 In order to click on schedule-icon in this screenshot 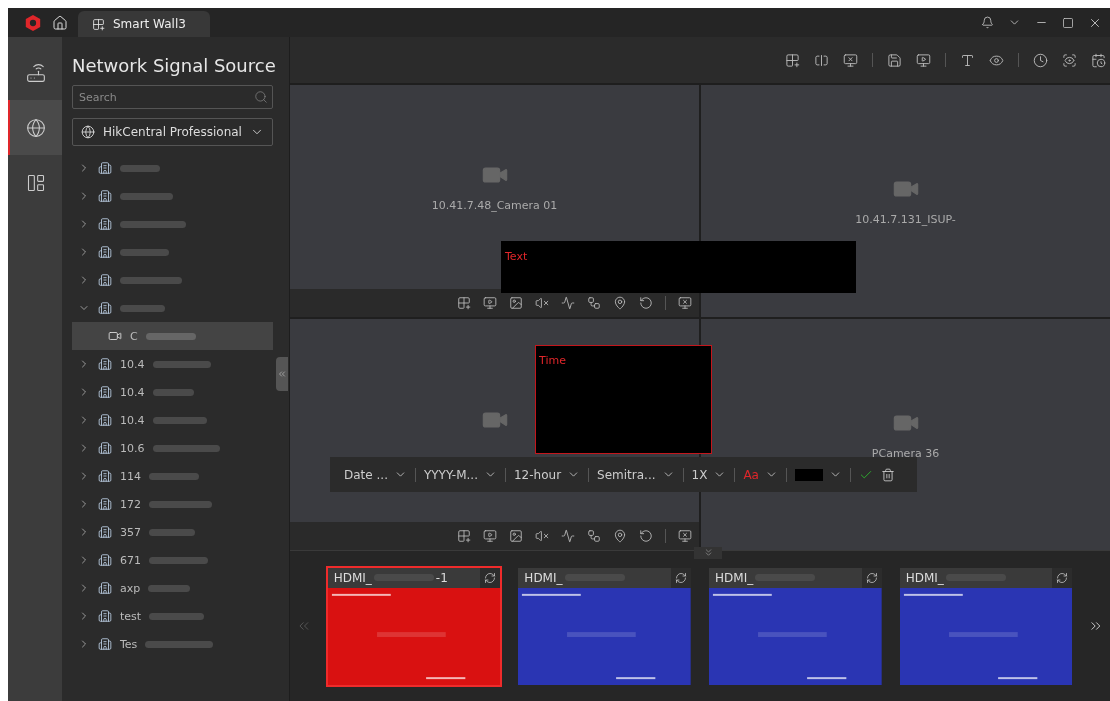, I will do `click(1098, 60)`.